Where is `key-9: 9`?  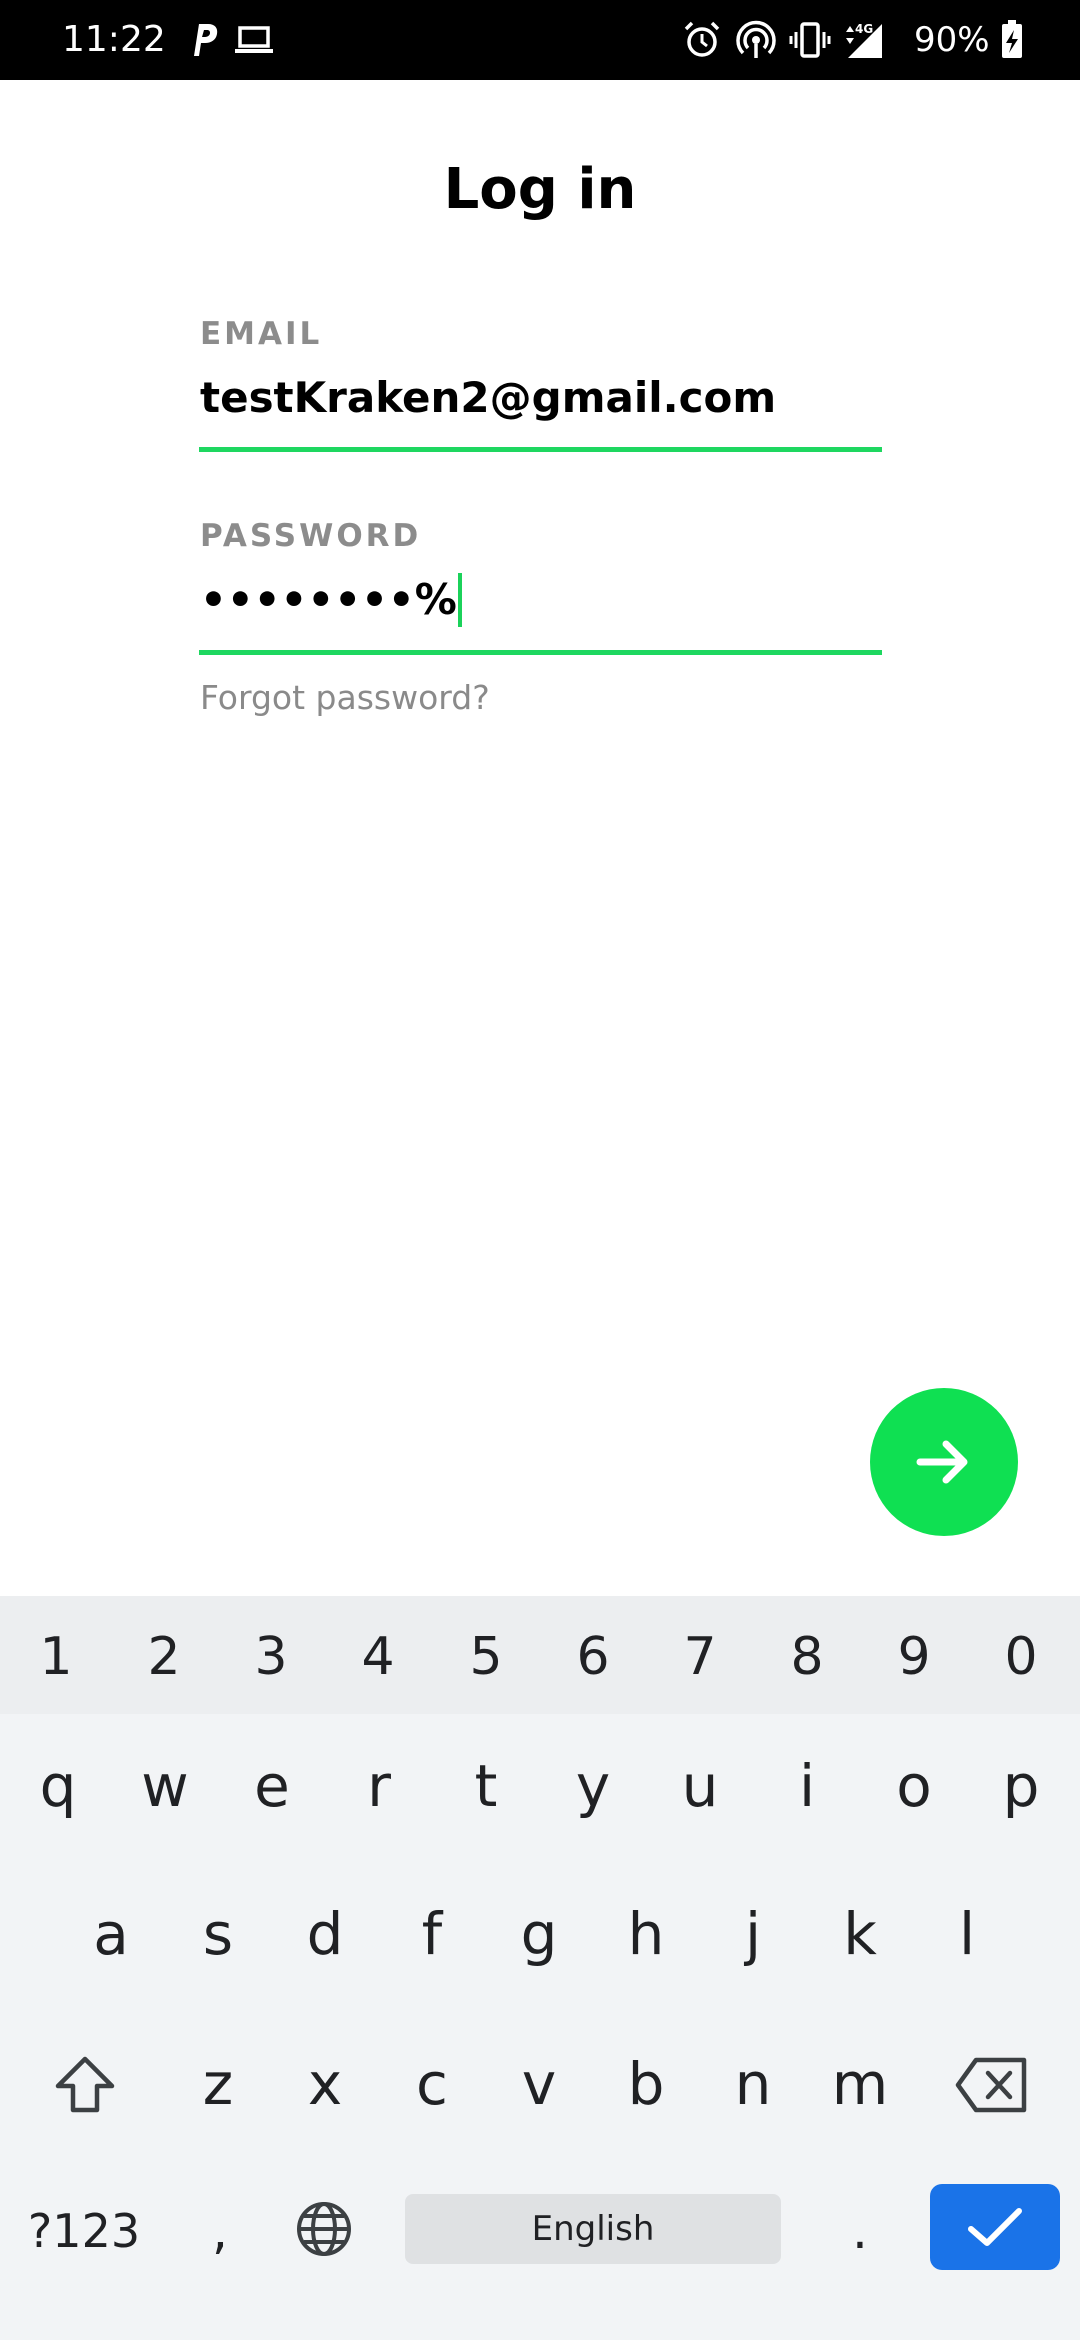
key-9: 9 is located at coordinates (914, 1657).